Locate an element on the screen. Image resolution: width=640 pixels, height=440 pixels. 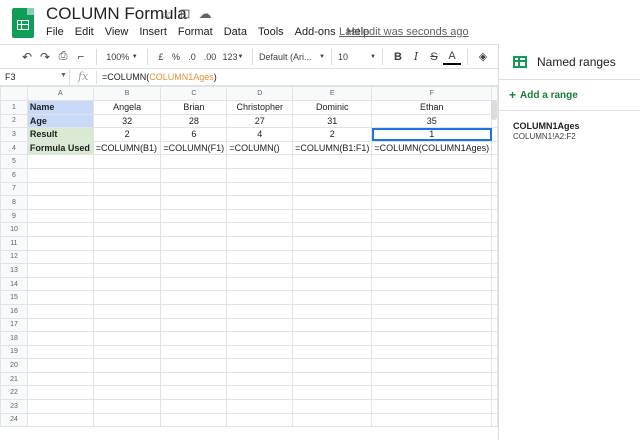
row-header: 23 is located at coordinates (14, 406).